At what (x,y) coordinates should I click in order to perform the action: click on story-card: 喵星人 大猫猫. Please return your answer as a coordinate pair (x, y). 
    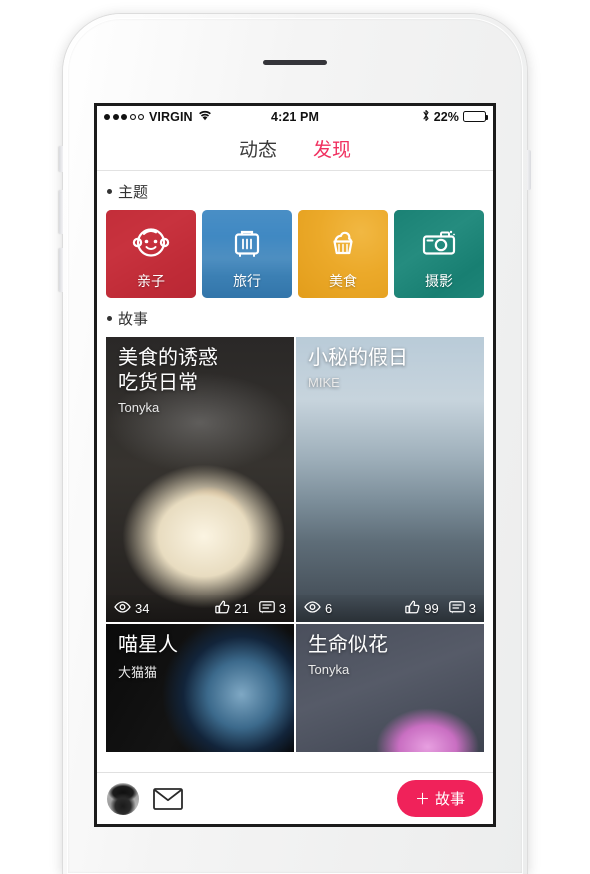
    Looking at the image, I should click on (200, 688).